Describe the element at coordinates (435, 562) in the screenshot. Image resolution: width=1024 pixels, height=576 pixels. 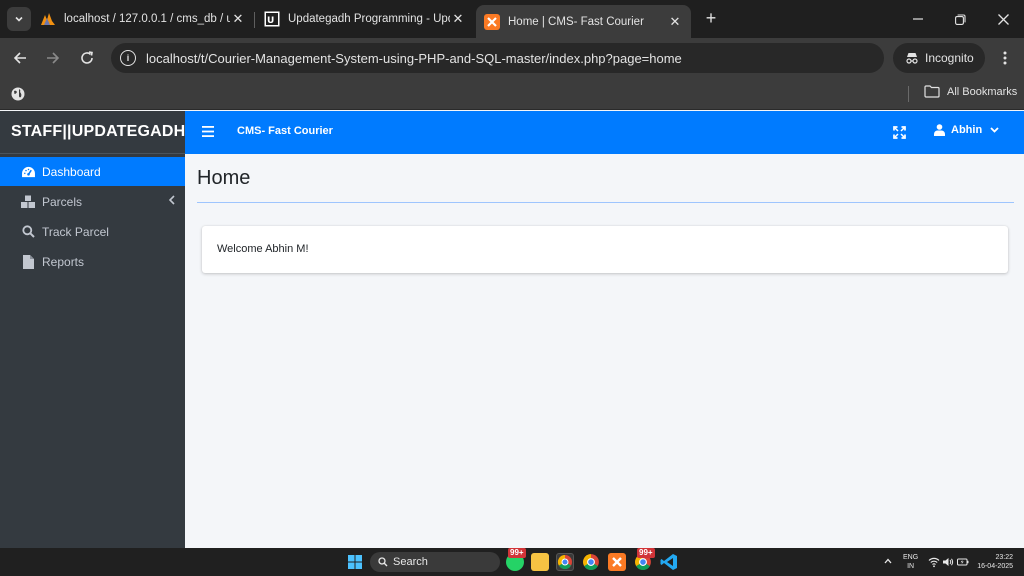
I see `taskbar-search-box: Search` at that location.